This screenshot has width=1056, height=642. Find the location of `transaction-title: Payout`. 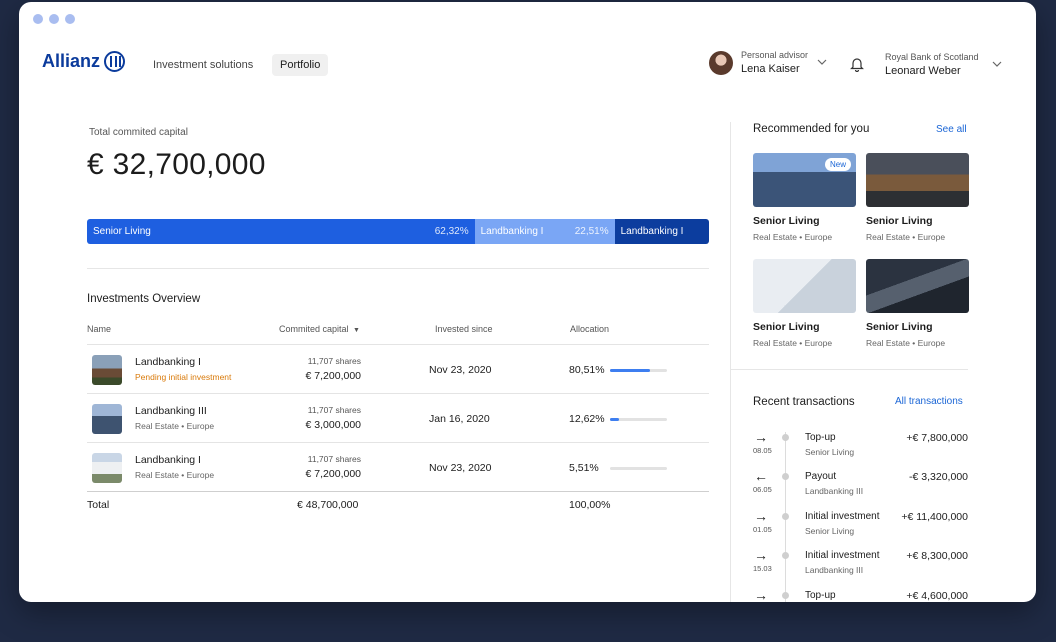

transaction-title: Payout is located at coordinates (821, 476).